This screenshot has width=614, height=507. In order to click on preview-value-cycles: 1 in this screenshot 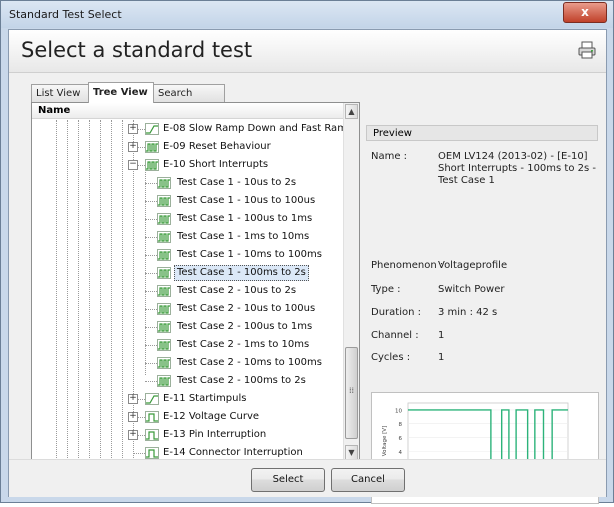, I will do `click(441, 357)`.